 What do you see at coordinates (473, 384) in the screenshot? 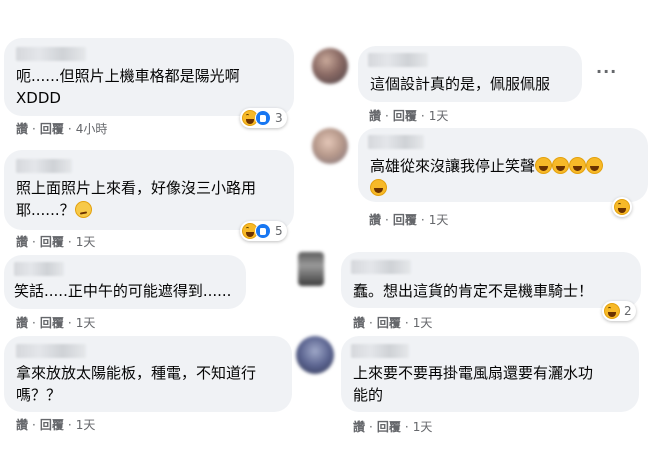
I see `comment-text: 上來要不要再掛電風扇還要有灑水功 能的` at bounding box center [473, 384].